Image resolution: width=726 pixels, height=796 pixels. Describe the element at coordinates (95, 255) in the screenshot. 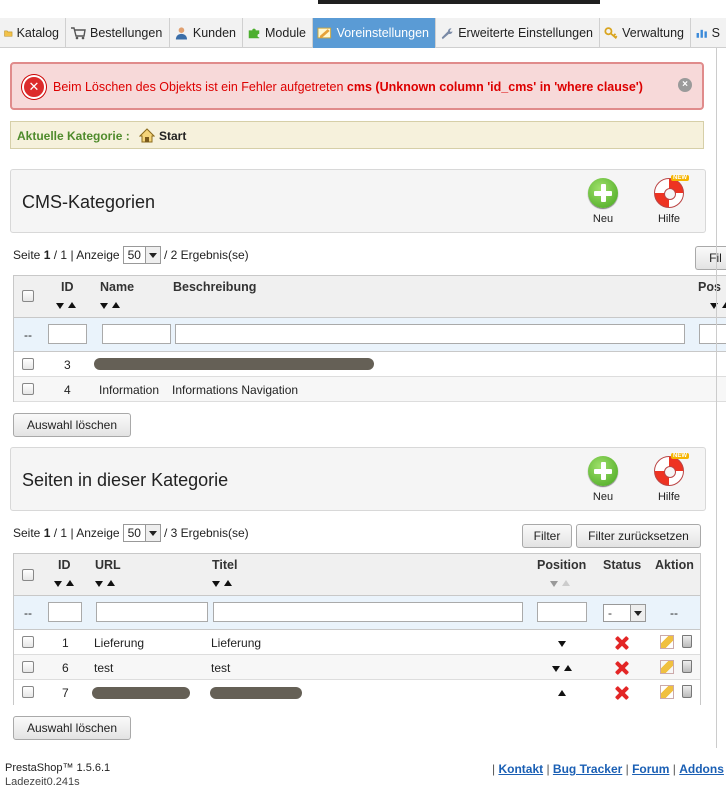

I see `pager-display-label: | Anzeige` at that location.